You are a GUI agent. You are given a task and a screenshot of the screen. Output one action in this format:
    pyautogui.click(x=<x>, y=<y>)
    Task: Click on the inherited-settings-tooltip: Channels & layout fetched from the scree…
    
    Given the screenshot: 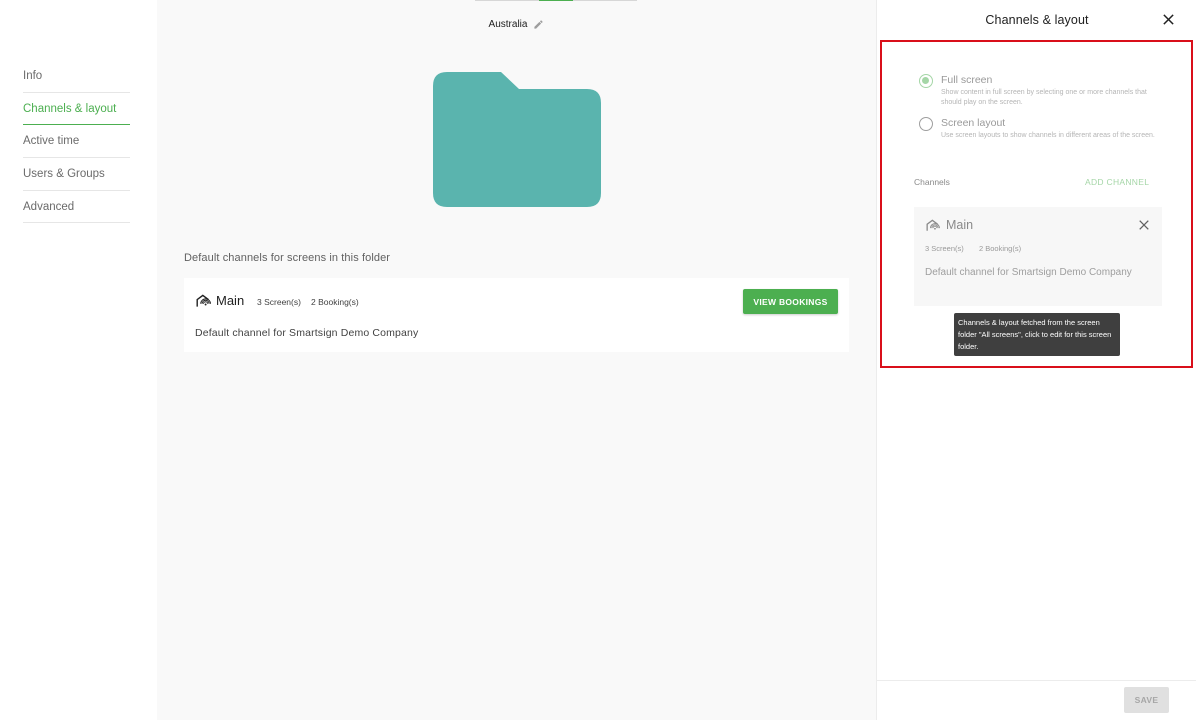 What is the action you would take?
    pyautogui.click(x=1037, y=334)
    